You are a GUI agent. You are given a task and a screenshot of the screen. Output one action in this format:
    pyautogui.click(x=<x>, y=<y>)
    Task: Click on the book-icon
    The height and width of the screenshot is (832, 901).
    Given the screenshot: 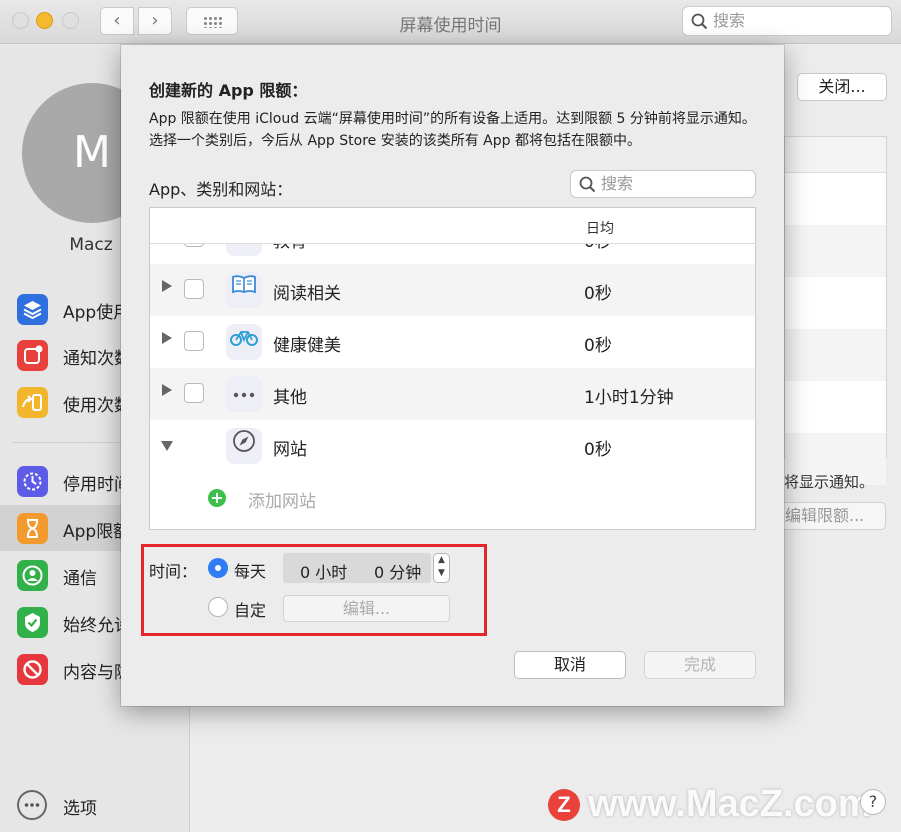 What is the action you would take?
    pyautogui.click(x=244, y=290)
    